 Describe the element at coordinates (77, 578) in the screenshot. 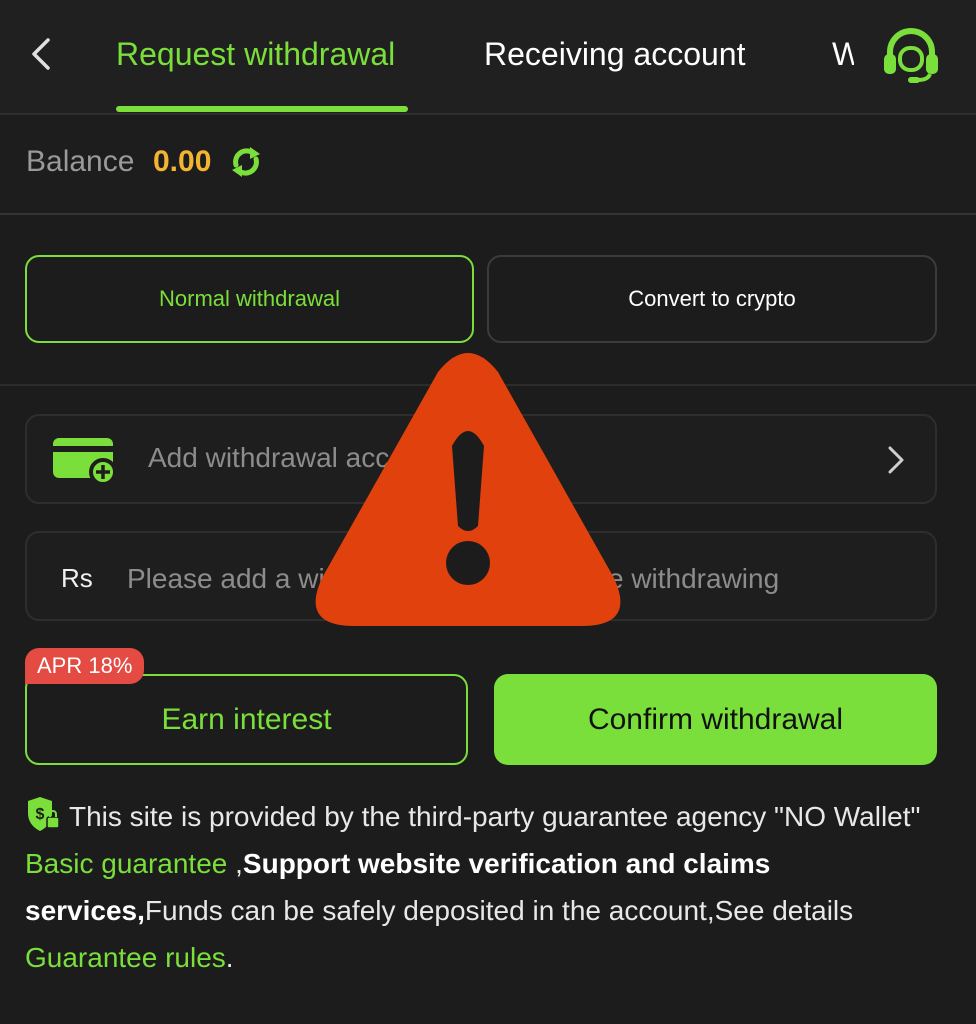

I see `currency-label: Rs` at that location.